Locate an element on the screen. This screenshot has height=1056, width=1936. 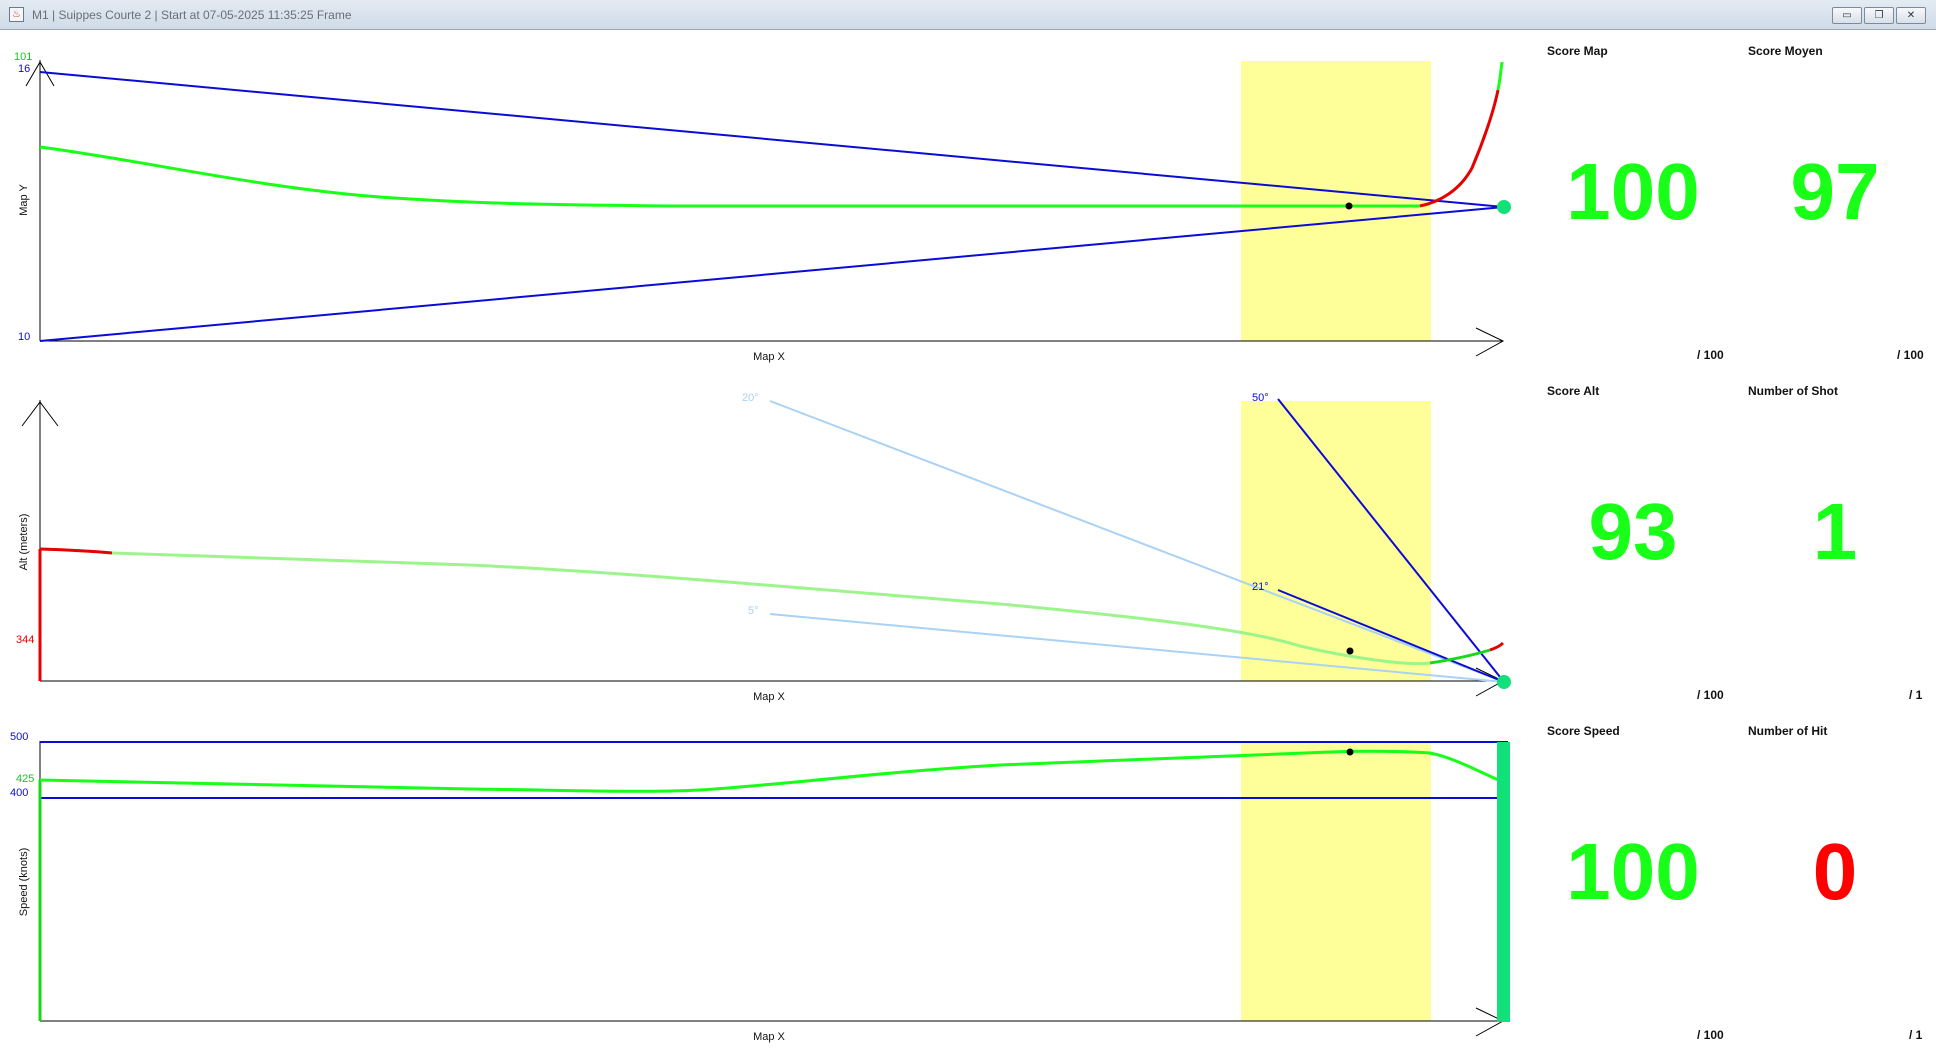
alt-angle-label-20: 20° is located at coordinates (750, 398).